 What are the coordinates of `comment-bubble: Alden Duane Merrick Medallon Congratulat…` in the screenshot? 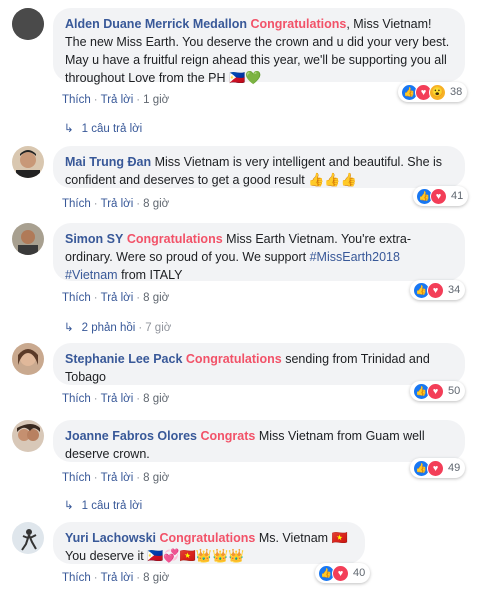 It's located at (259, 46).